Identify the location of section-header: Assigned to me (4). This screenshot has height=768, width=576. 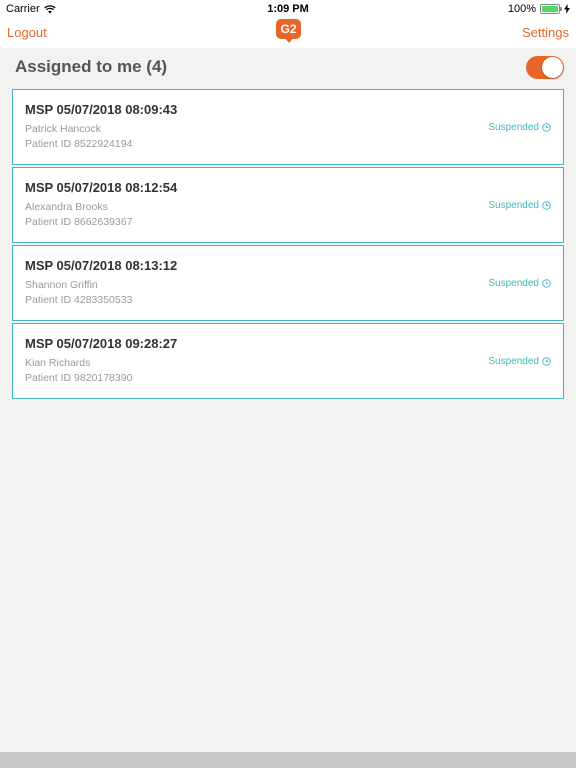
(288, 68).